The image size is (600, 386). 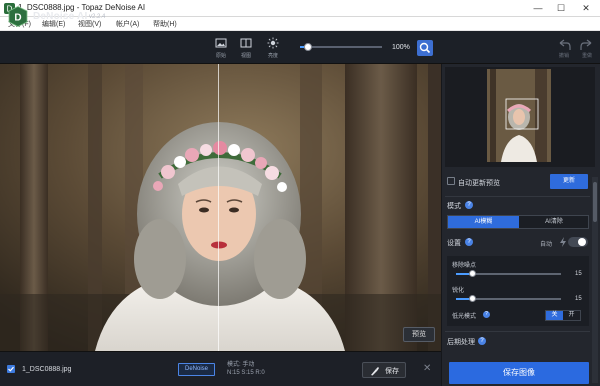 I want to click on check-icon, so click(x=11, y=369).